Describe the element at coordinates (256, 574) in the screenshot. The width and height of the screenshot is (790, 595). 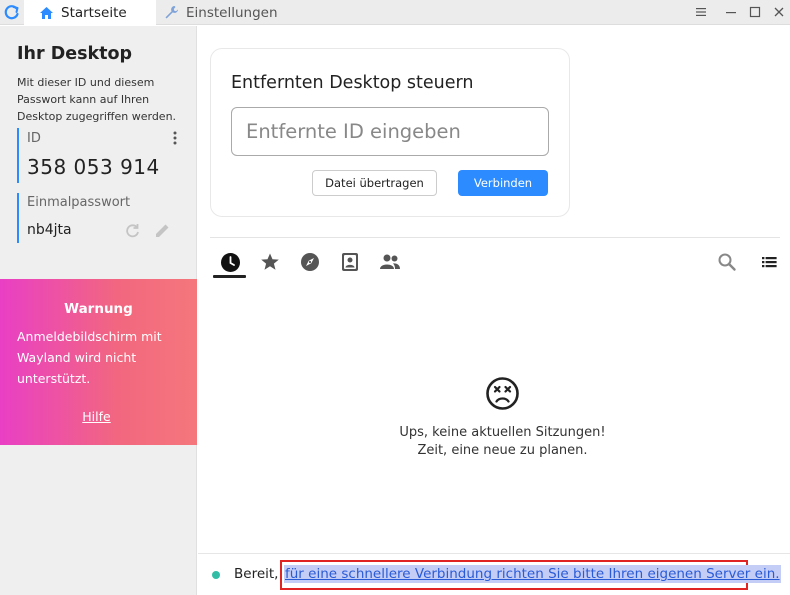
I see `status-ready-text: Bereit,` at that location.